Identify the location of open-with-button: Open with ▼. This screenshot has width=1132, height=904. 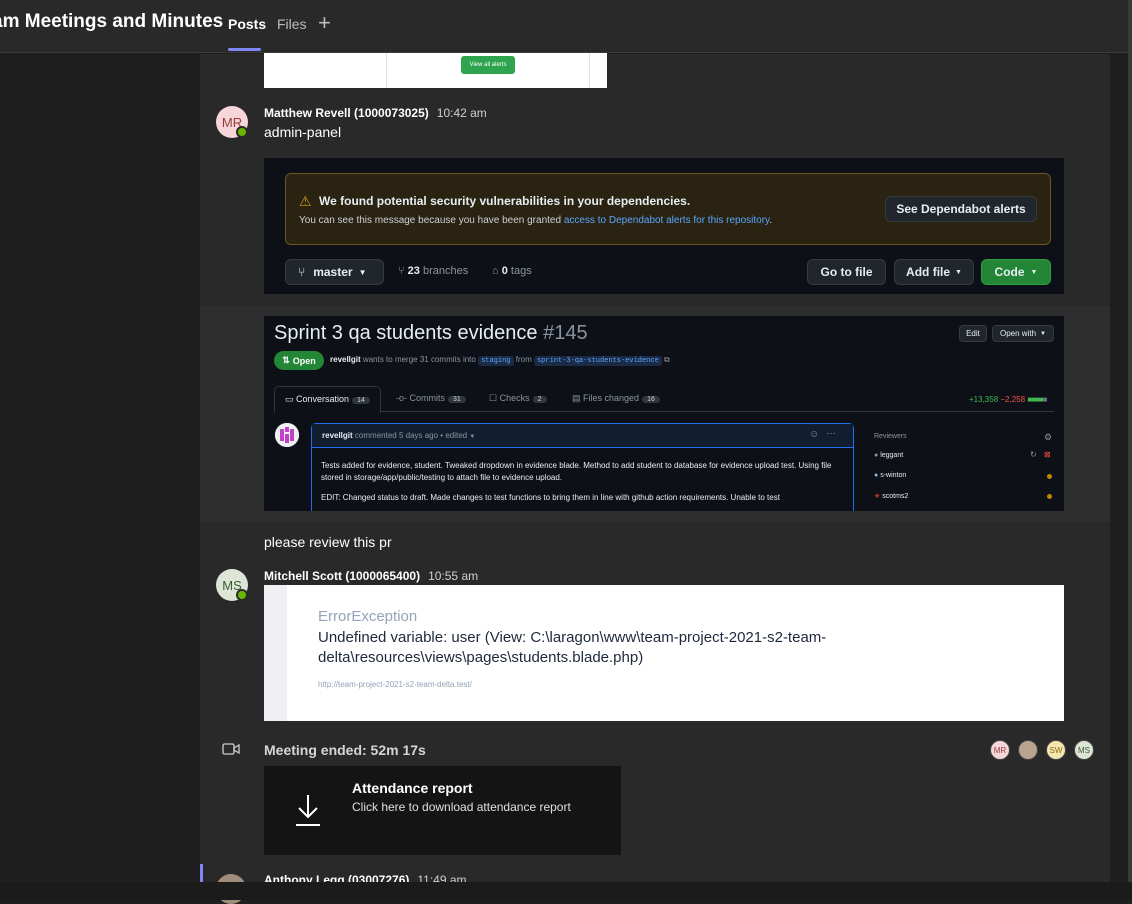
(1023, 333).